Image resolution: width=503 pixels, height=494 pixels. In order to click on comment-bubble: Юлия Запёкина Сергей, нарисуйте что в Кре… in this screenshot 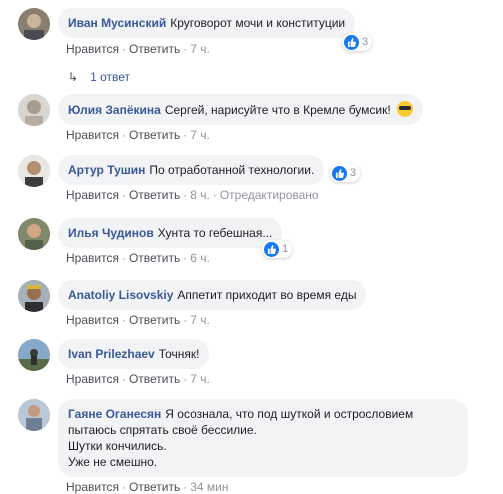, I will do `click(241, 109)`.